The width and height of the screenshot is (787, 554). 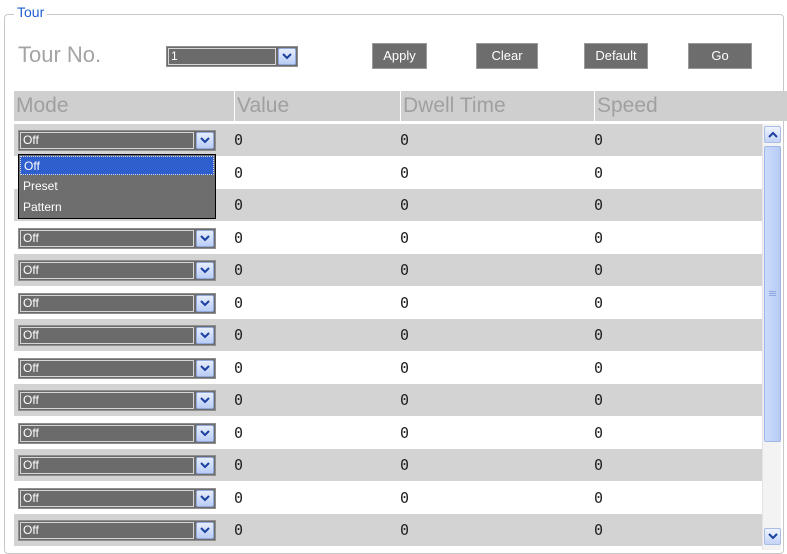 I want to click on mode-option-pattern: Pattern, so click(x=117, y=207).